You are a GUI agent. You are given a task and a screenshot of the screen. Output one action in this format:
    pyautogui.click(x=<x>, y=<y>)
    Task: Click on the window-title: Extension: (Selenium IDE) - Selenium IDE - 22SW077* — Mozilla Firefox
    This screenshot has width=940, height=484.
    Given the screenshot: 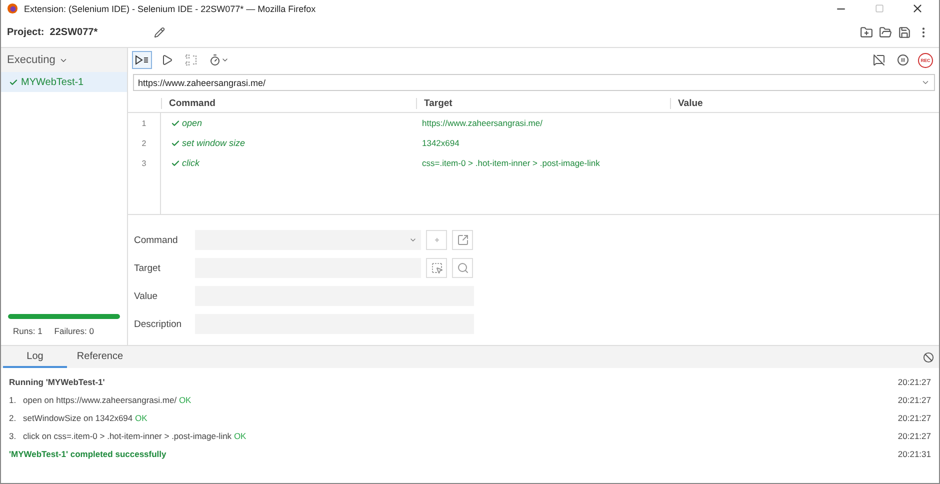 What is the action you would take?
    pyautogui.click(x=170, y=9)
    